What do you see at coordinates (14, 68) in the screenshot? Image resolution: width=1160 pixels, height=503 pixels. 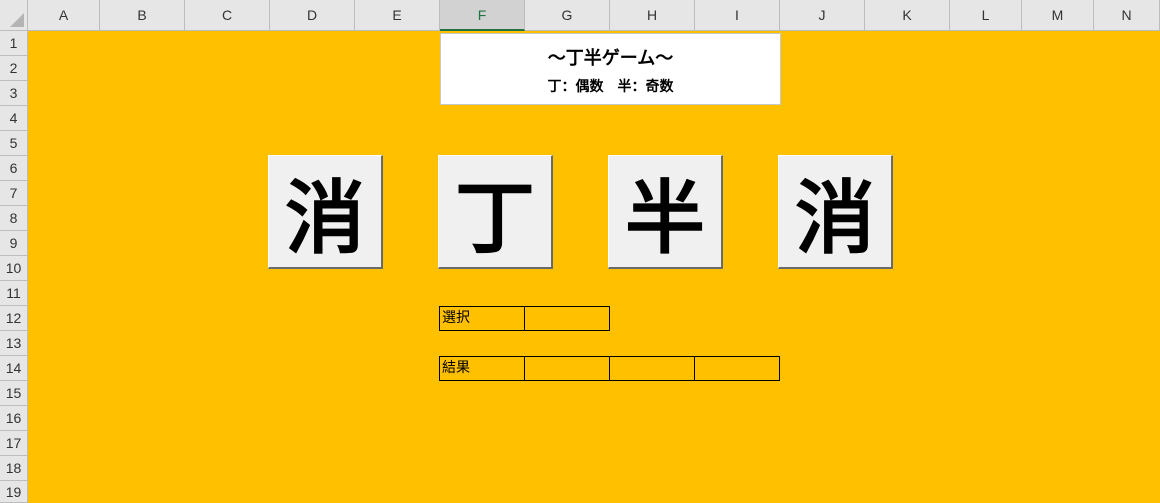 I see `row-header-2: 2` at bounding box center [14, 68].